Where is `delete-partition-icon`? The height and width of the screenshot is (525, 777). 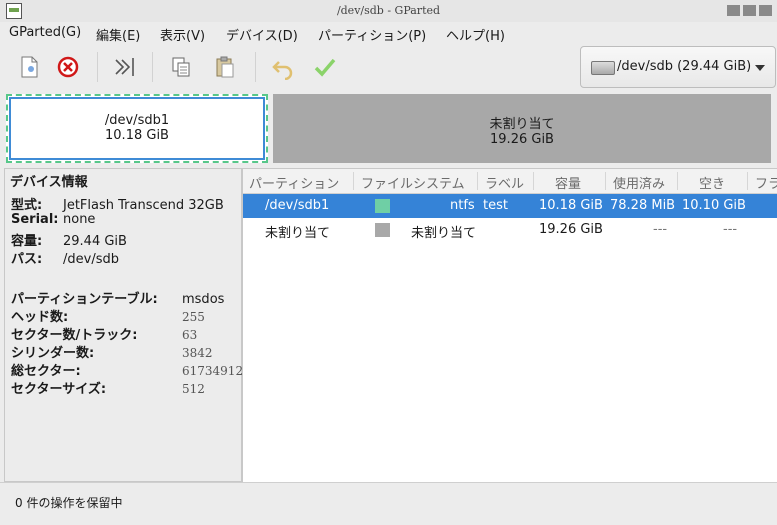 delete-partition-icon is located at coordinates (68, 67).